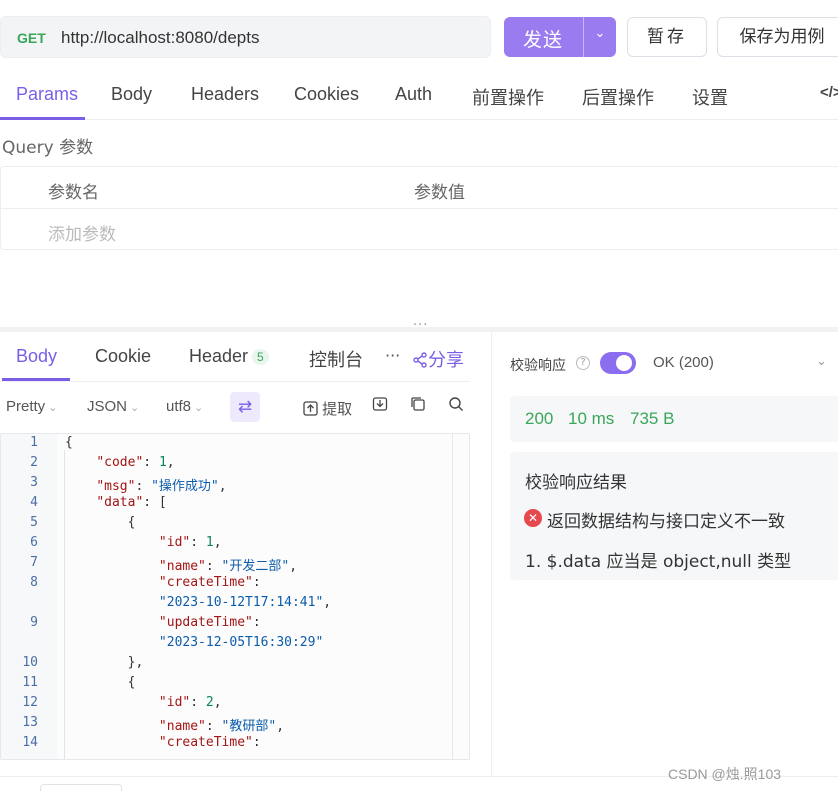  I want to click on tab-response-header-label: Header, so click(219, 356).